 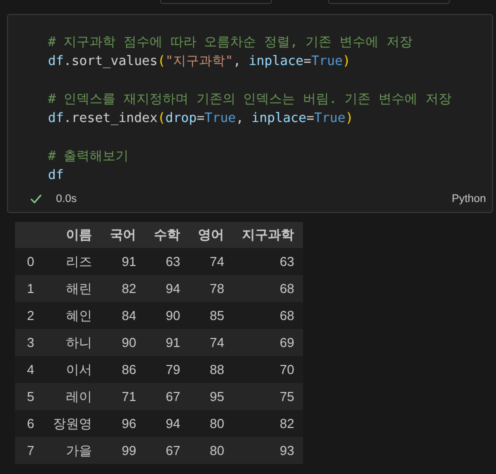 I want to click on table-cell: 혜인, so click(x=73, y=315).